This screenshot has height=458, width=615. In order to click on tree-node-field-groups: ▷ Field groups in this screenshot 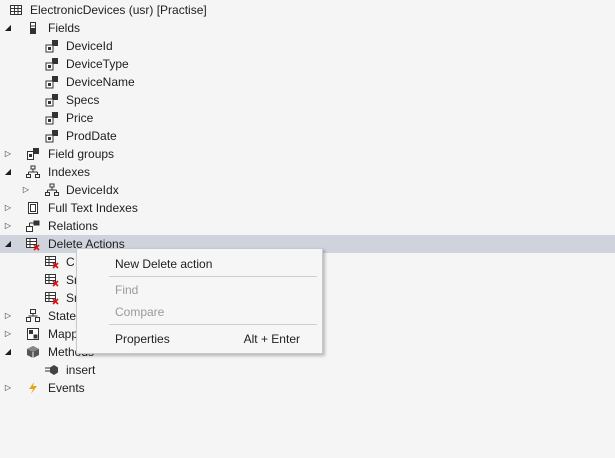, I will do `click(307, 154)`.